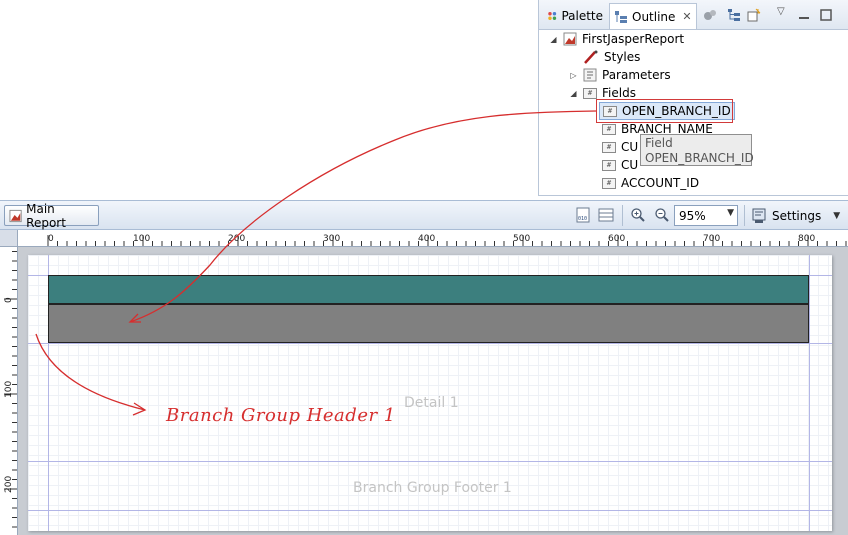 The image size is (848, 535). Describe the element at coordinates (659, 143) in the screenshot. I see `tooltip-title: Field` at that location.